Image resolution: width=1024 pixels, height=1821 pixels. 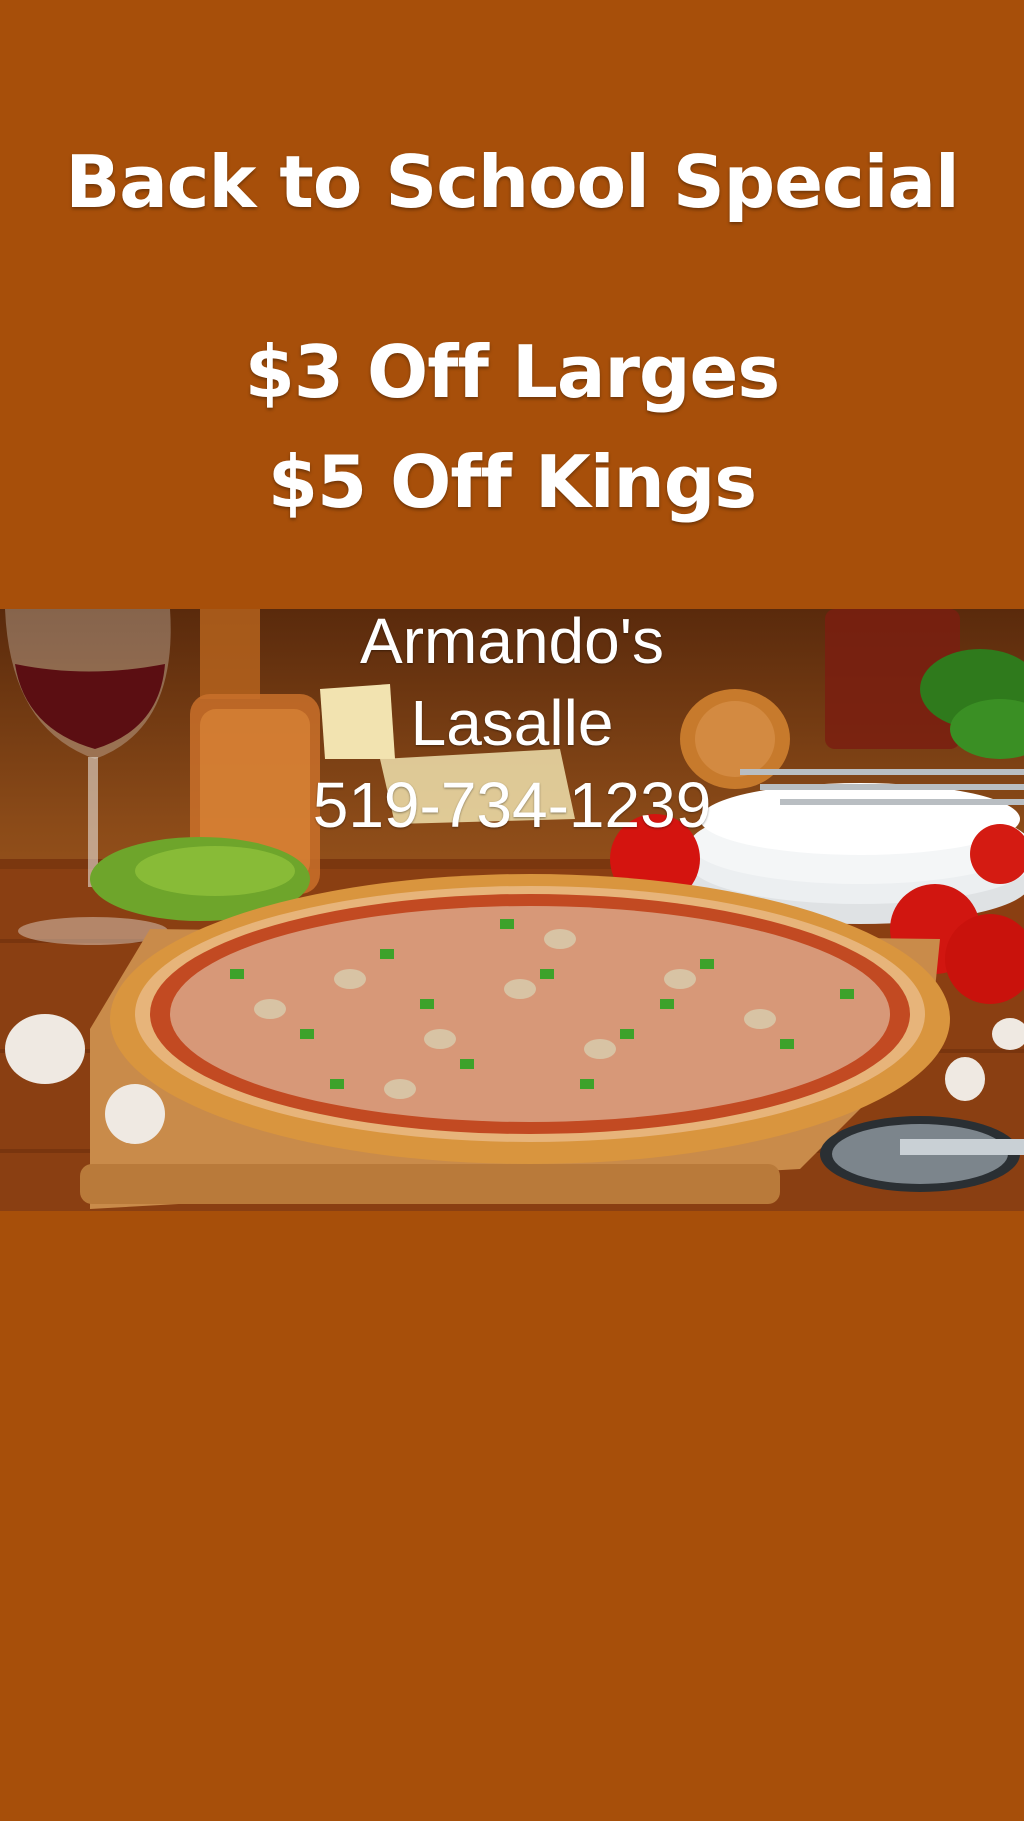 What do you see at coordinates (512, 805) in the screenshot?
I see `store-phone: 519-734-1239` at bounding box center [512, 805].